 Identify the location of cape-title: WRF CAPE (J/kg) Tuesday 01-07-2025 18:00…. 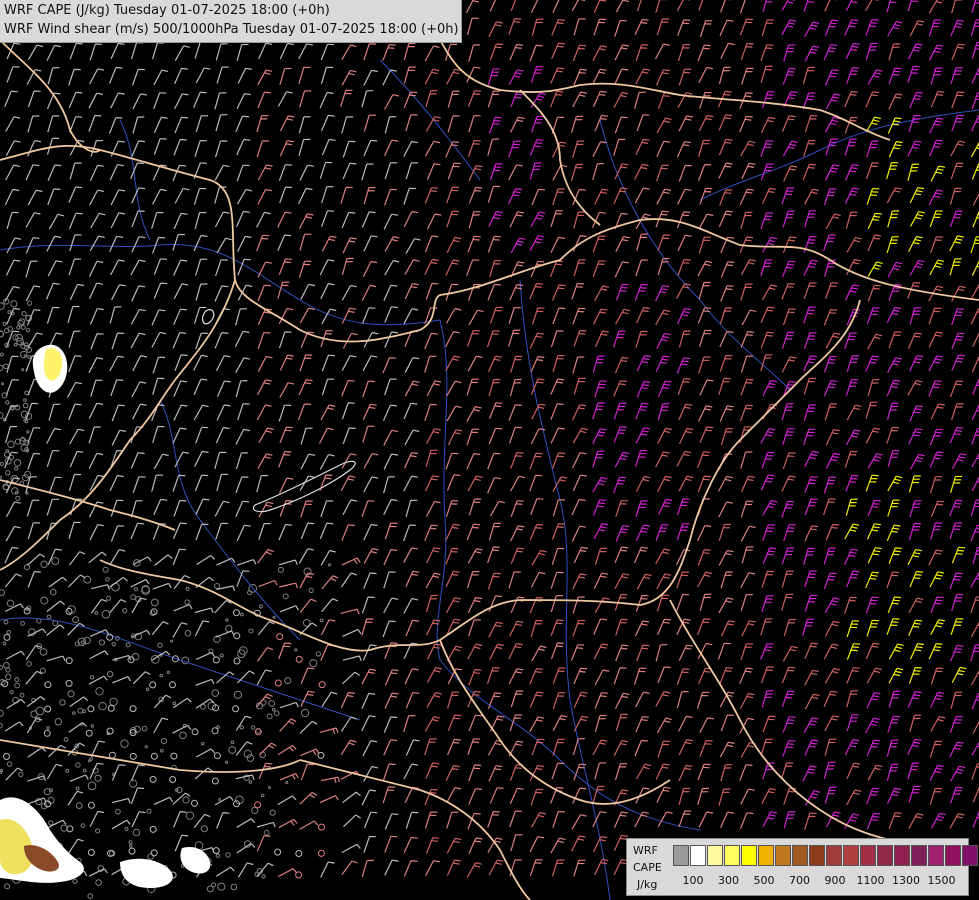
(167, 10).